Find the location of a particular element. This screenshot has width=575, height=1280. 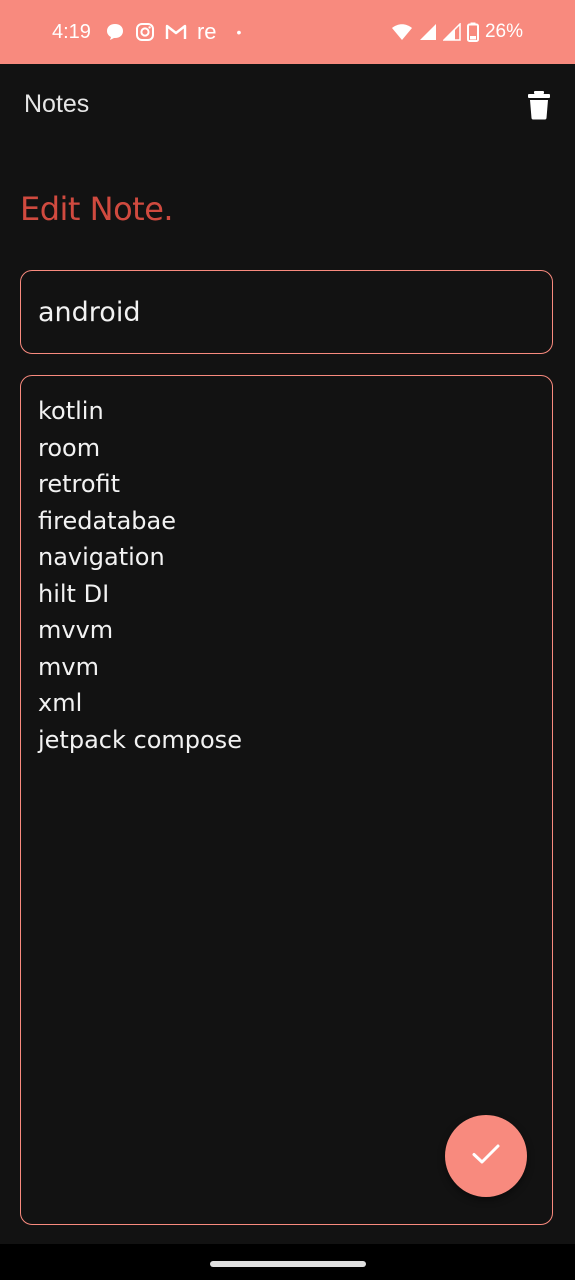

app-bar: Notes is located at coordinates (287, 106).